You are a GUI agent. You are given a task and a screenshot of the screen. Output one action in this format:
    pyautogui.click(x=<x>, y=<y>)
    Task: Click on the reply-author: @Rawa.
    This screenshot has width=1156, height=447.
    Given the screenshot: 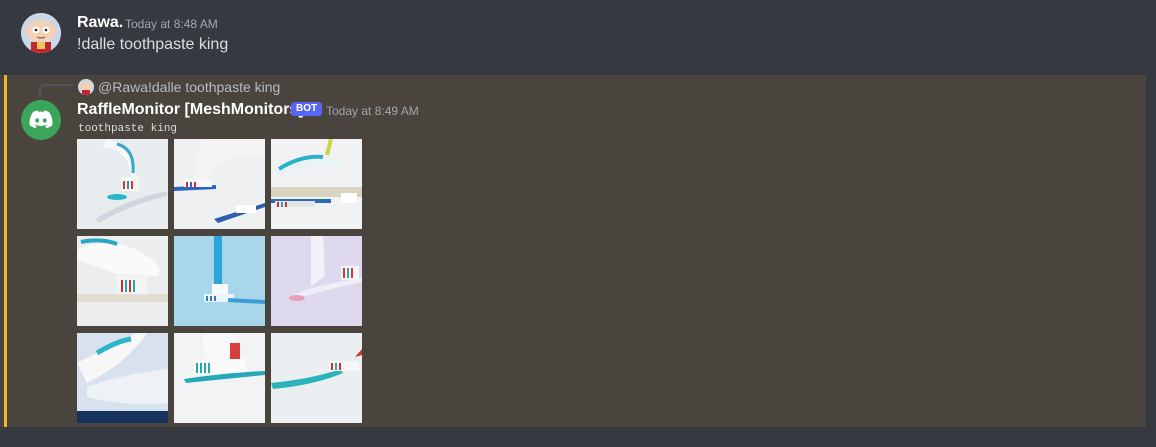 What is the action you would take?
    pyautogui.click(x=125, y=87)
    